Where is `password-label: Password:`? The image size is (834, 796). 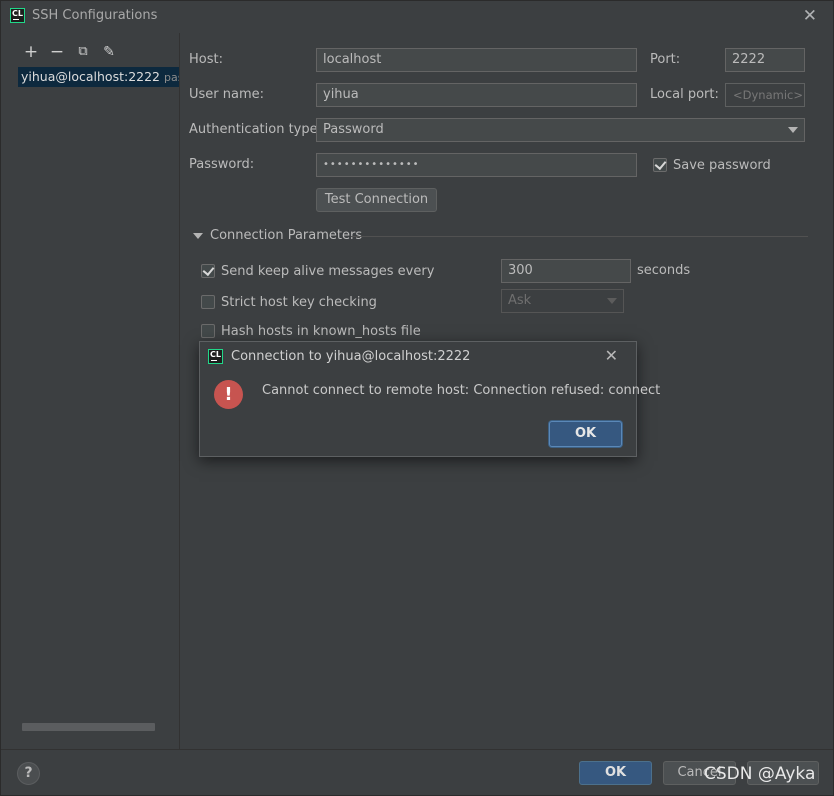
password-label: Password: is located at coordinates (222, 164).